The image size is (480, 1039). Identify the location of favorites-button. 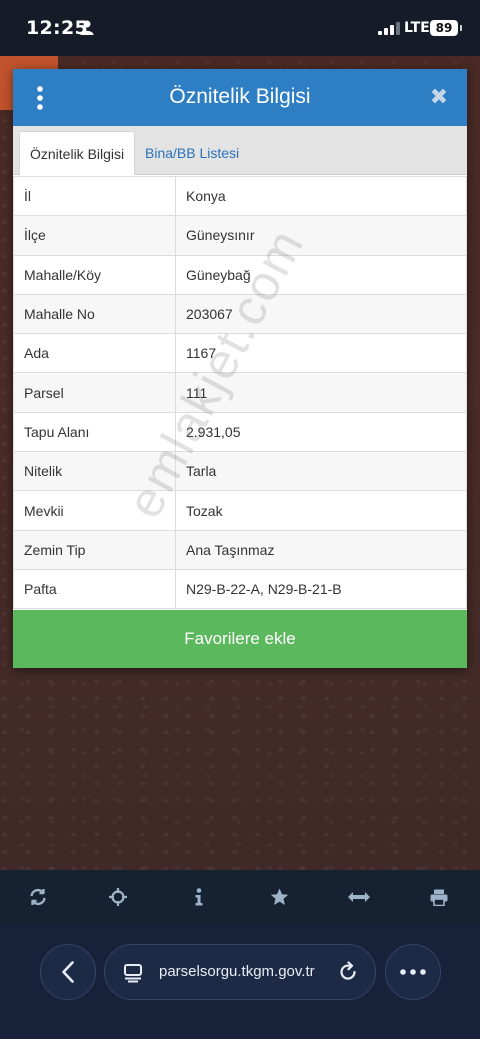
(279, 897).